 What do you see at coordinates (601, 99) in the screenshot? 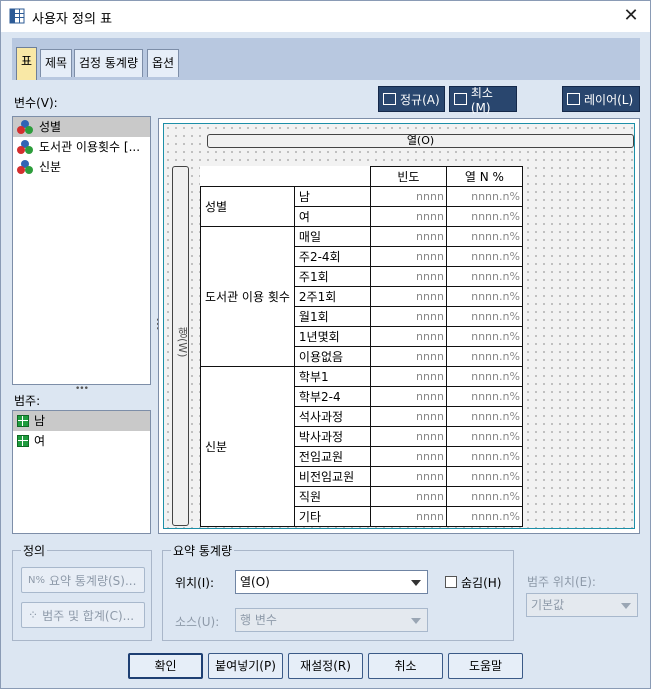
I see `layers-button: 레이어(L)` at bounding box center [601, 99].